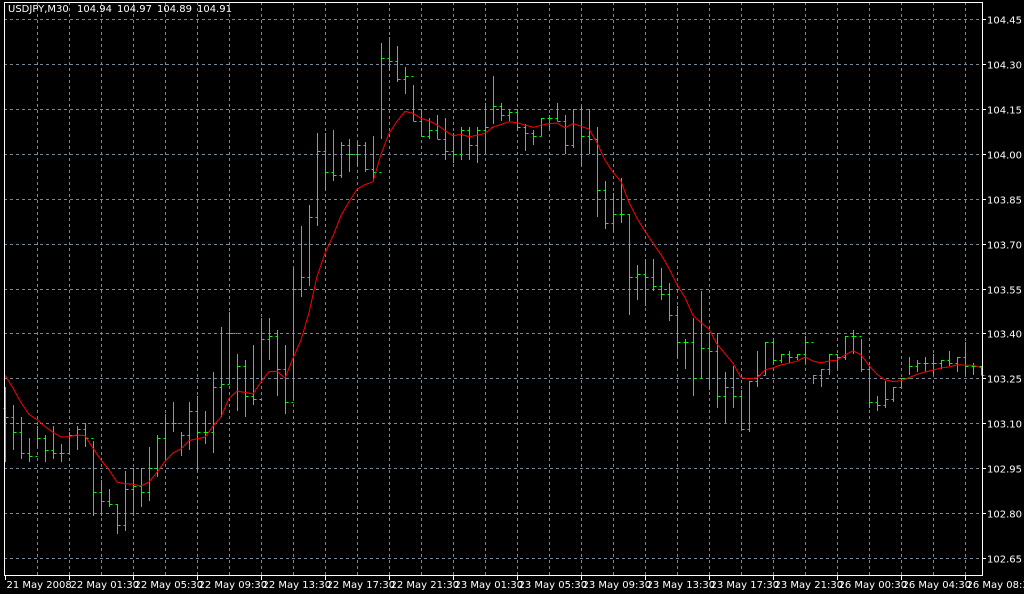  I want to click on chart-title: USDJPY,M30 104.94 104.97 104.89 104.91, so click(122, 9).